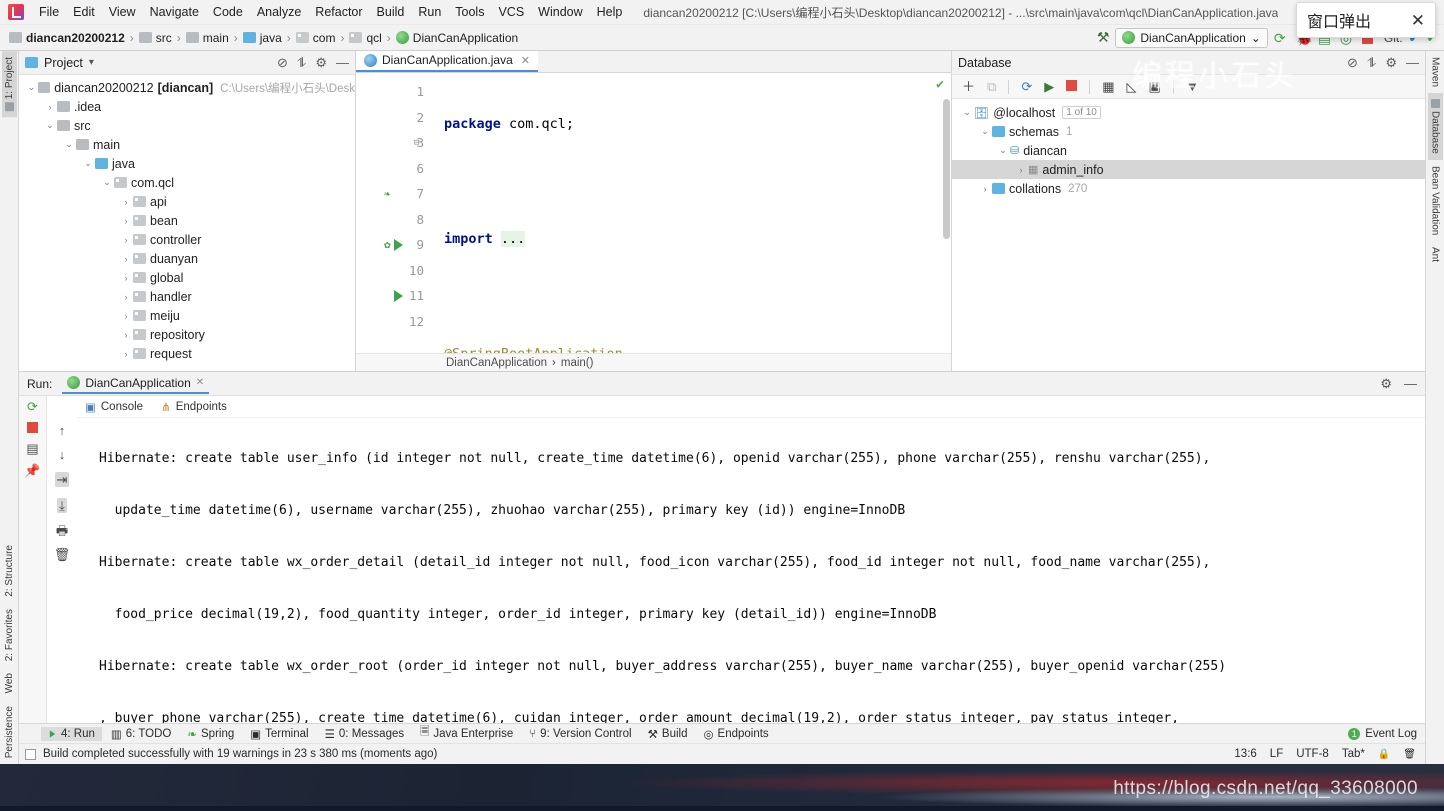 Image resolution: width=1444 pixels, height=811 pixels. I want to click on db-row-diancan: ⌄ ⛁ diancan, so click(1188, 150).